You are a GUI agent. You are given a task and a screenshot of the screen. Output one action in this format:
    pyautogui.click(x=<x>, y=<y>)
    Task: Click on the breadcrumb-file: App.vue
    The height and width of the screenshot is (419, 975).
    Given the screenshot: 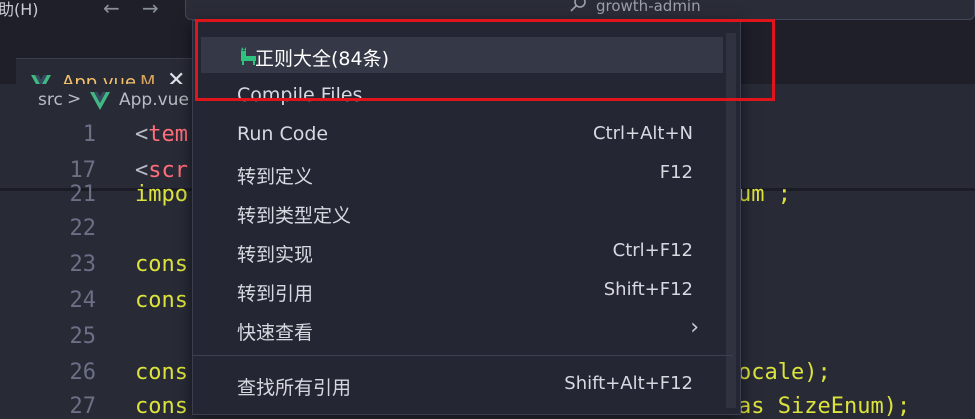 What is the action you would take?
    pyautogui.click(x=154, y=100)
    